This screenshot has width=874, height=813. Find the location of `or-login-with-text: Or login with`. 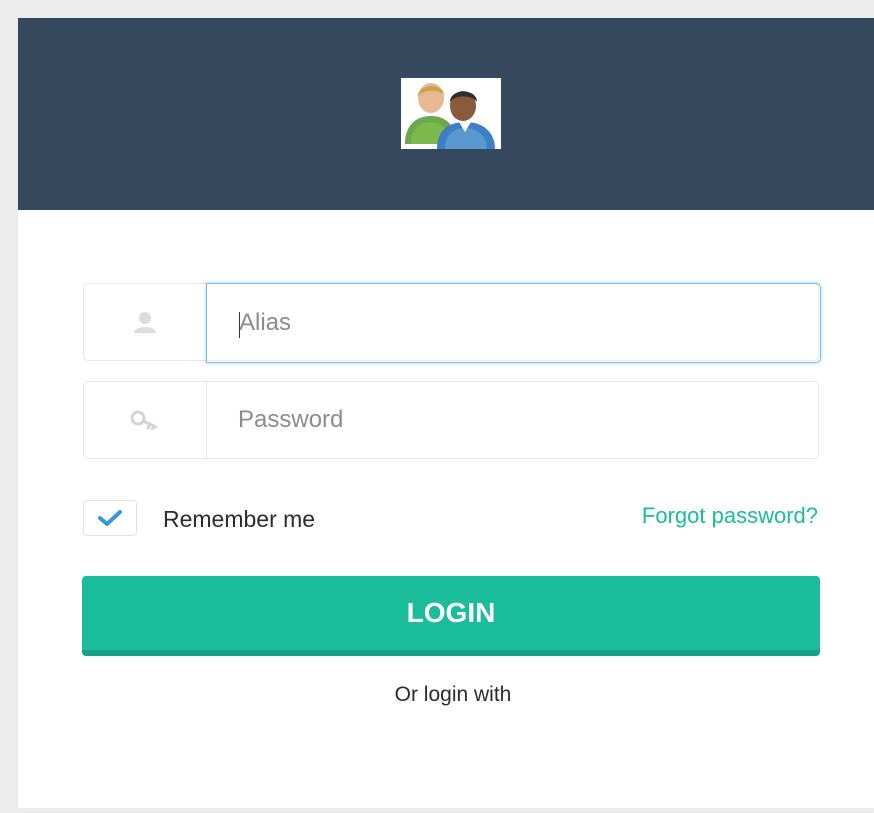

or-login-with-text: Or login with is located at coordinates (453, 694).